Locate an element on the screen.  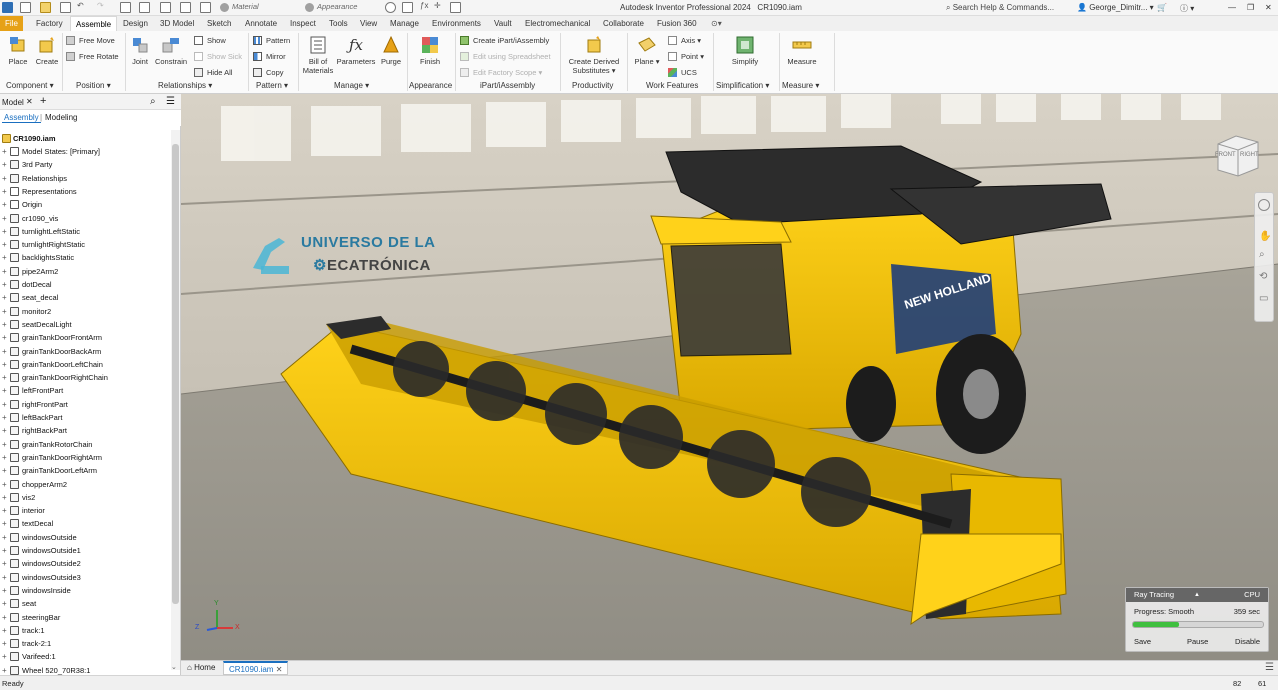
position-group-label: Position ▾ is located at coordinates (93, 85).